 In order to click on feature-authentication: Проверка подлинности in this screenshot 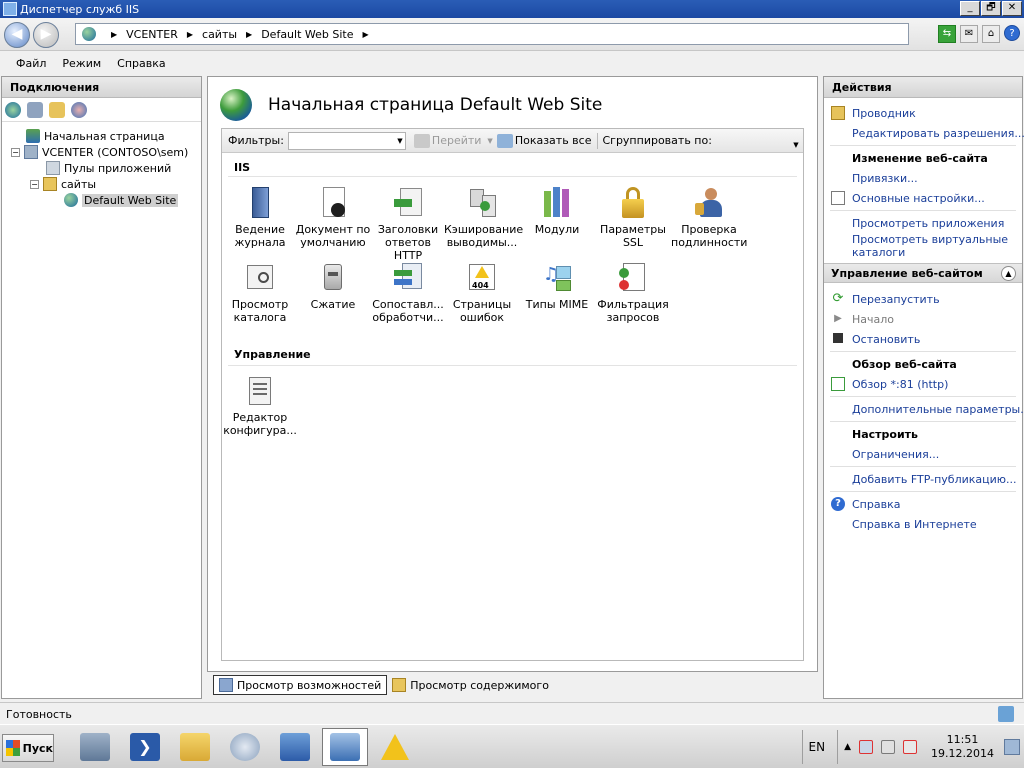, I will do `click(709, 218)`.